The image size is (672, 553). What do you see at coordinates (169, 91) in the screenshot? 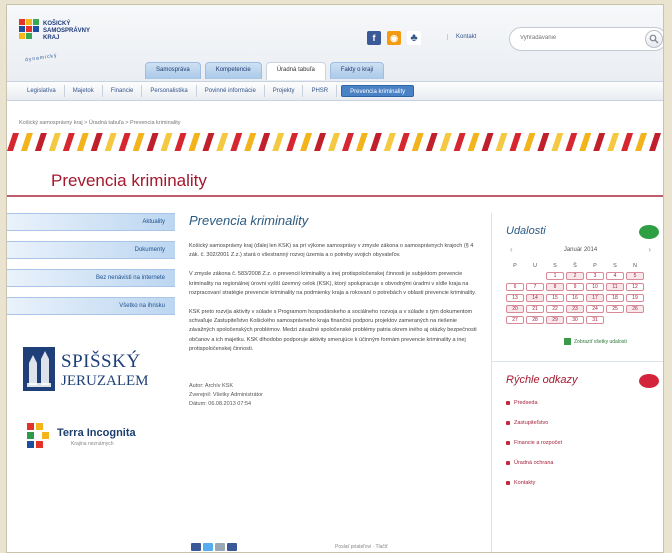
I see `subnav-personalistika: Personalistika` at bounding box center [169, 91].